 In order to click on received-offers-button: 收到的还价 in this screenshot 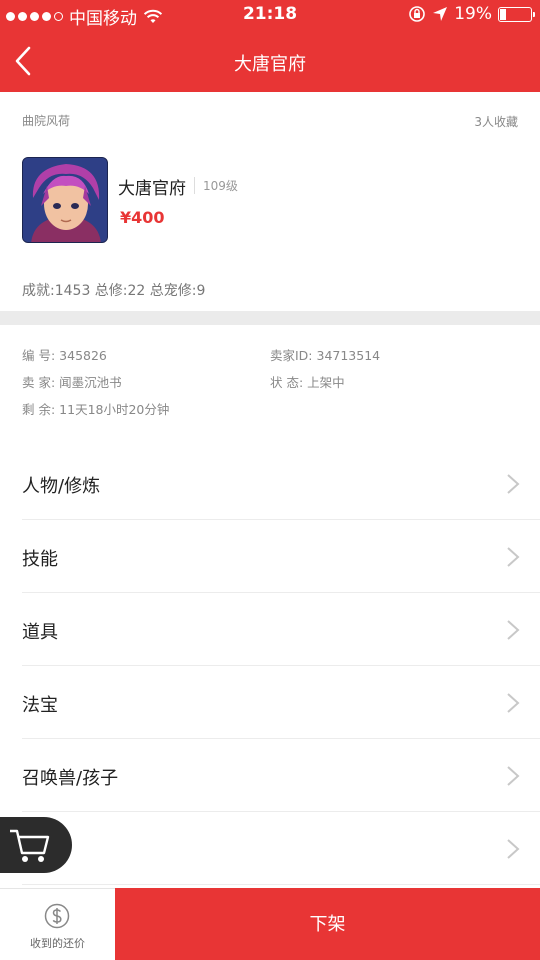, I will do `click(57, 924)`.